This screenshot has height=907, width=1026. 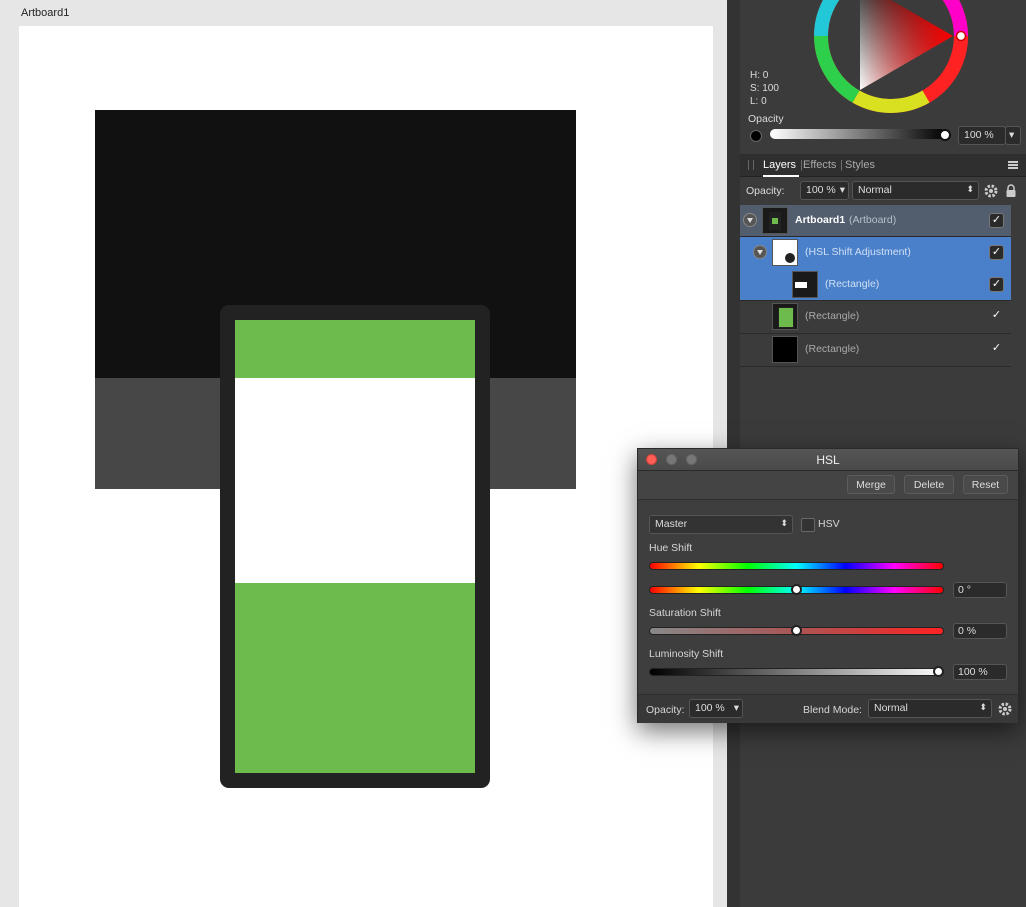 I want to click on layer-name: Artboard1, so click(x=820, y=220).